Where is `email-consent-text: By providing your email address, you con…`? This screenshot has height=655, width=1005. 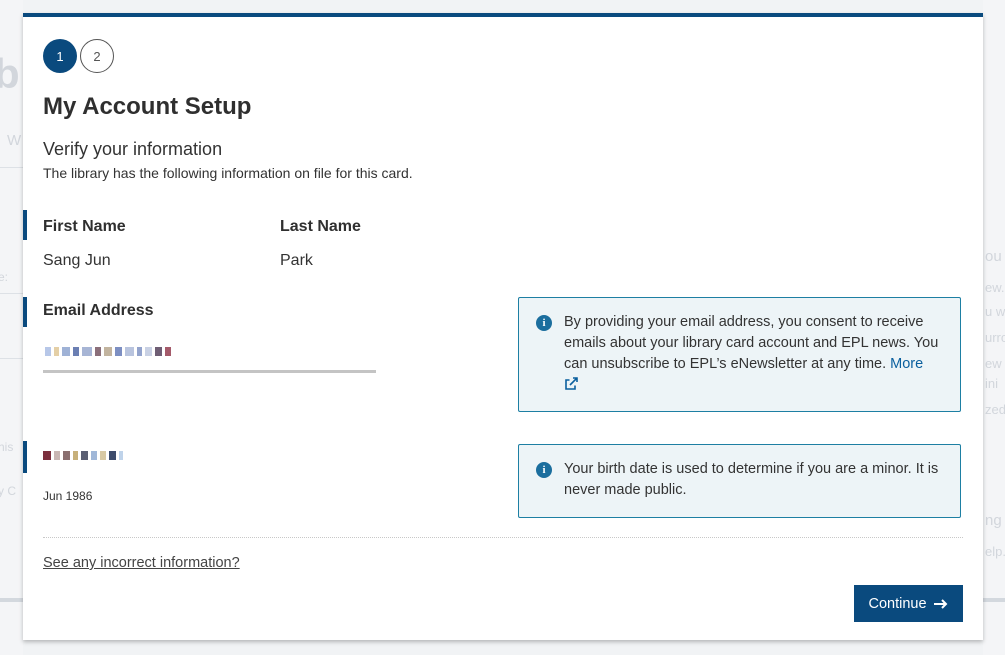 email-consent-text: By providing your email address, you con… is located at coordinates (751, 343).